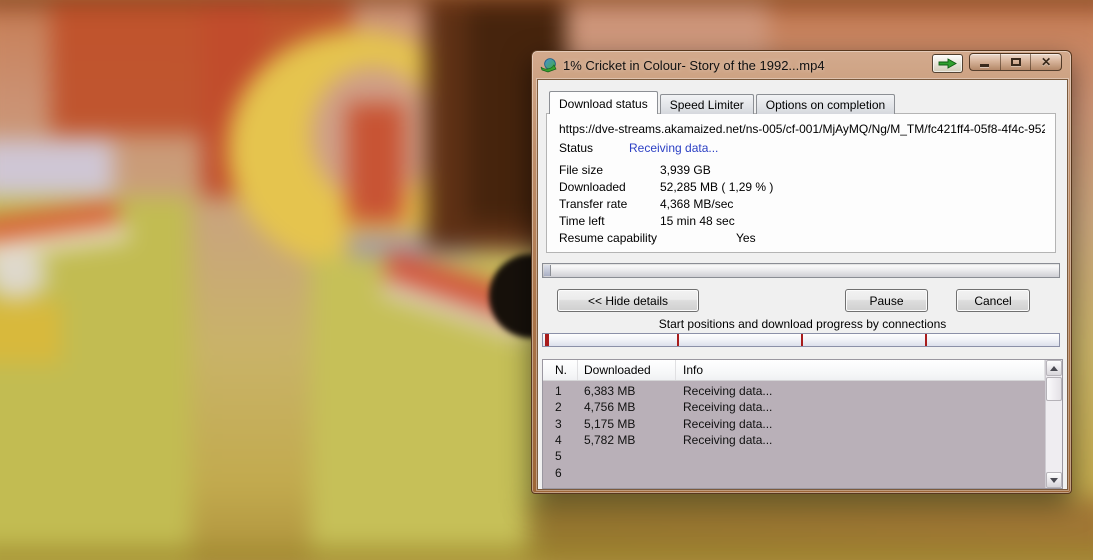  Describe the element at coordinates (697, 203) in the screenshot. I see `transfer-rate-value: 4,368 MB/sec` at that location.